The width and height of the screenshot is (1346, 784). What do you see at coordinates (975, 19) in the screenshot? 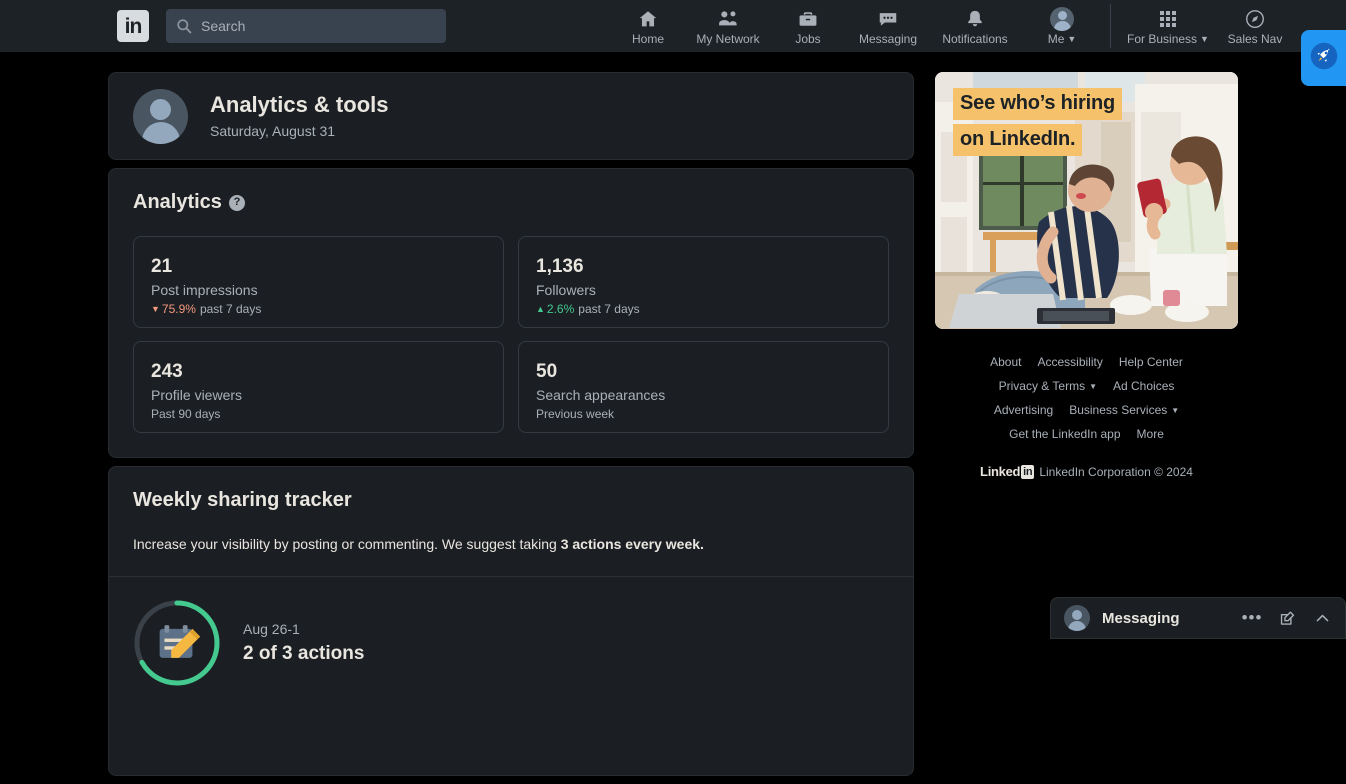
I see `bell-icon` at bounding box center [975, 19].